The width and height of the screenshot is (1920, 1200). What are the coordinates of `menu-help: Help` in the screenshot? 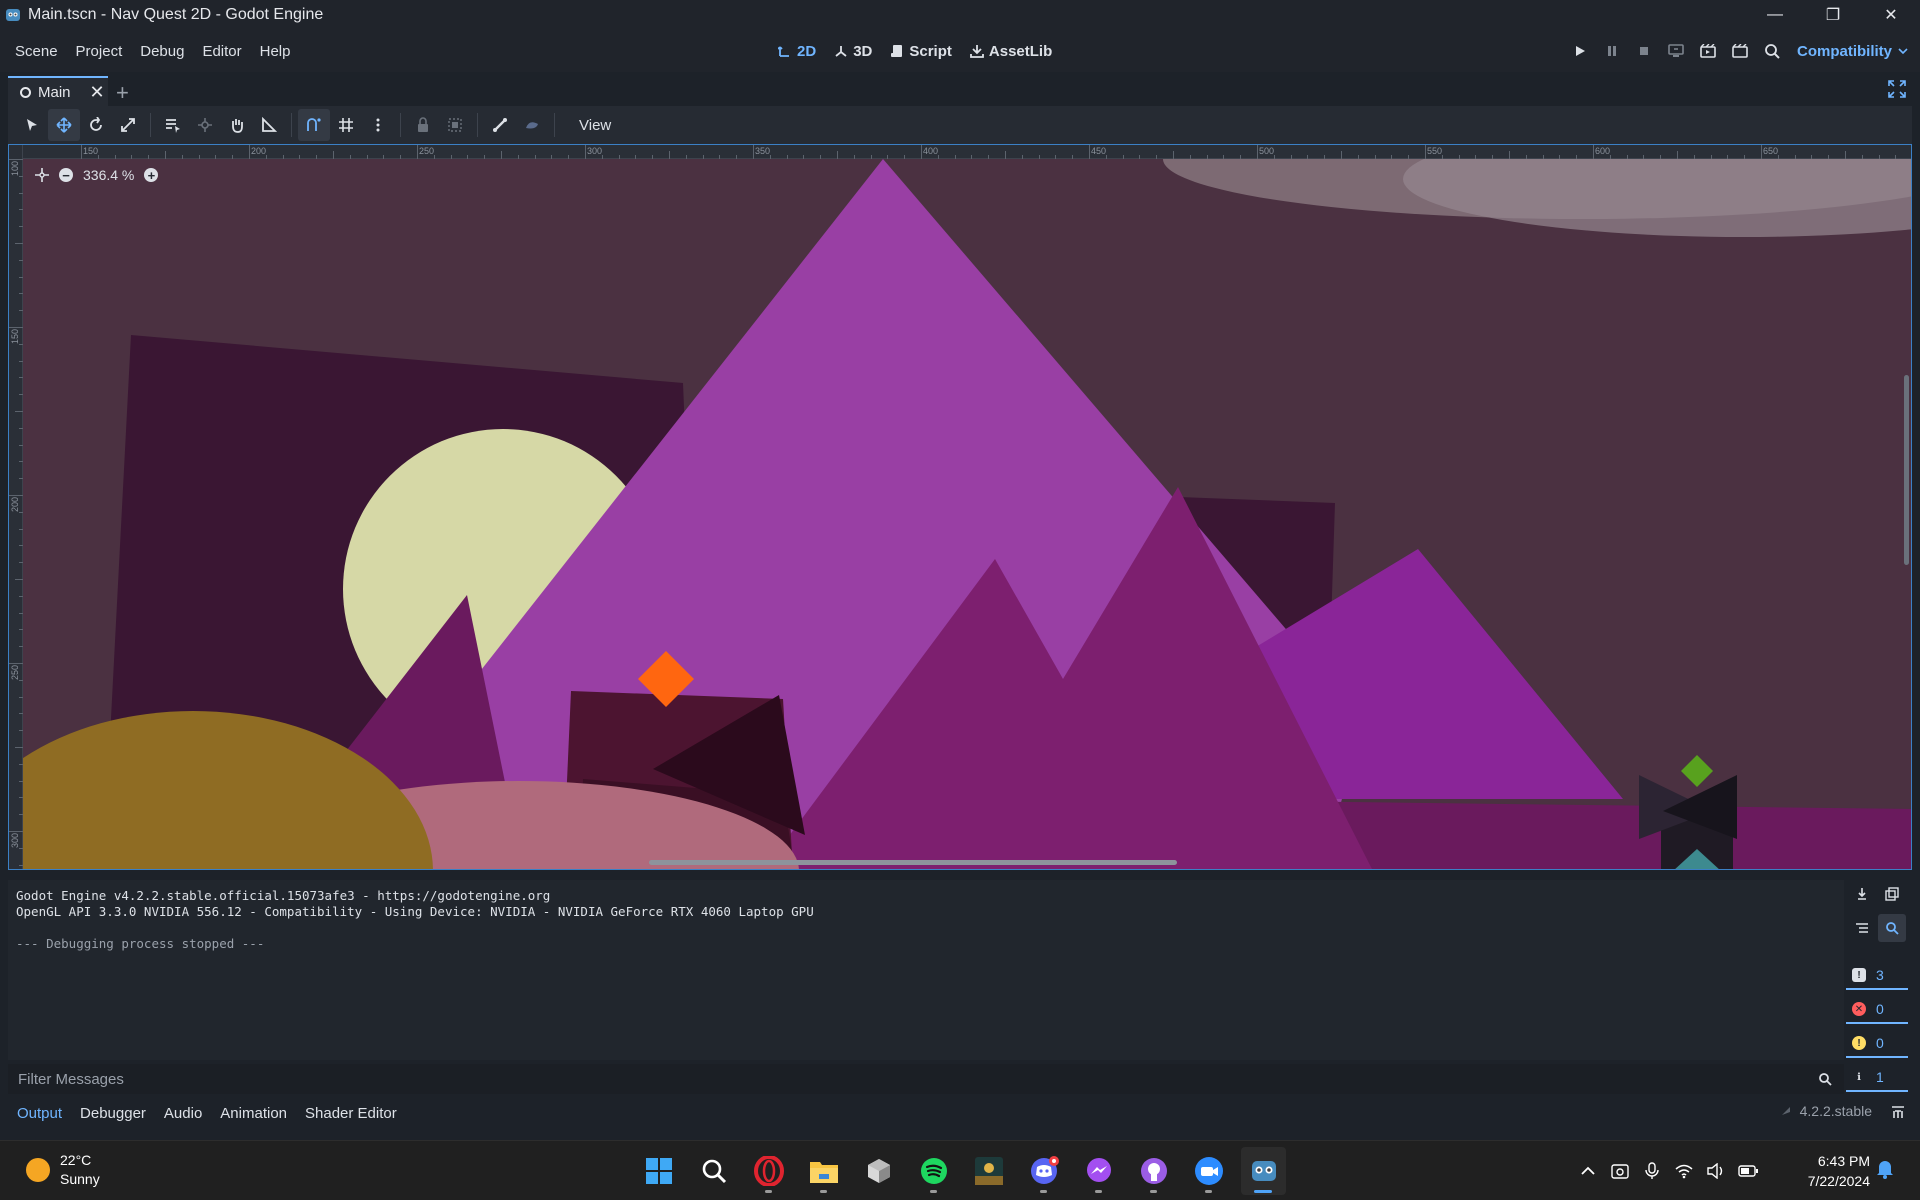 It's located at (275, 51).